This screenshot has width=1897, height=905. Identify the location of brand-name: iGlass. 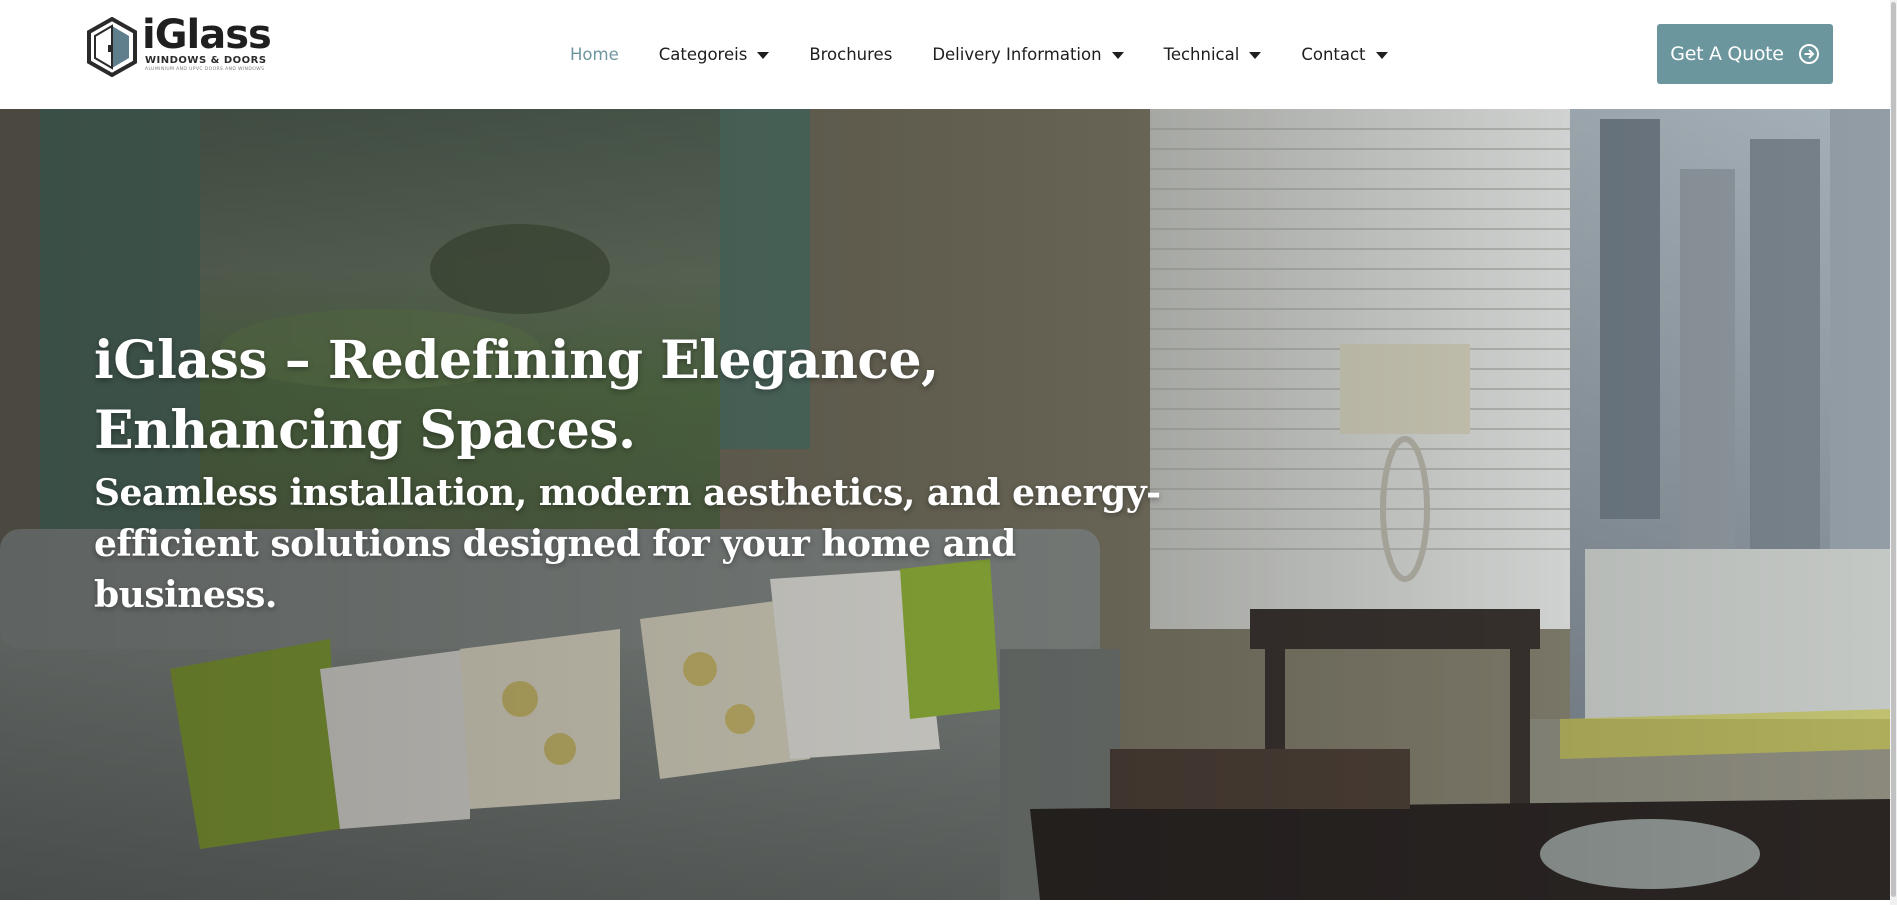
(207, 35).